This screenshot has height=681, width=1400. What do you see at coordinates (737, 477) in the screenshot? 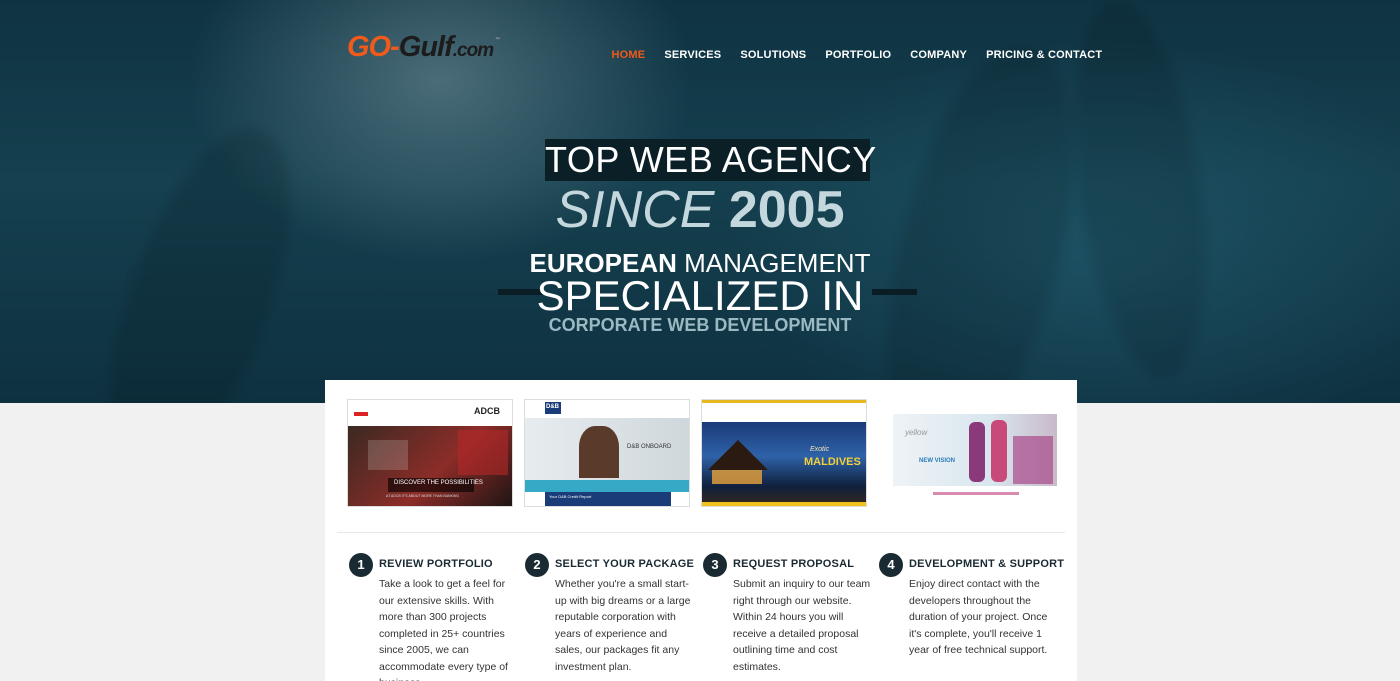
I see `thumb-lights` at bounding box center [737, 477].